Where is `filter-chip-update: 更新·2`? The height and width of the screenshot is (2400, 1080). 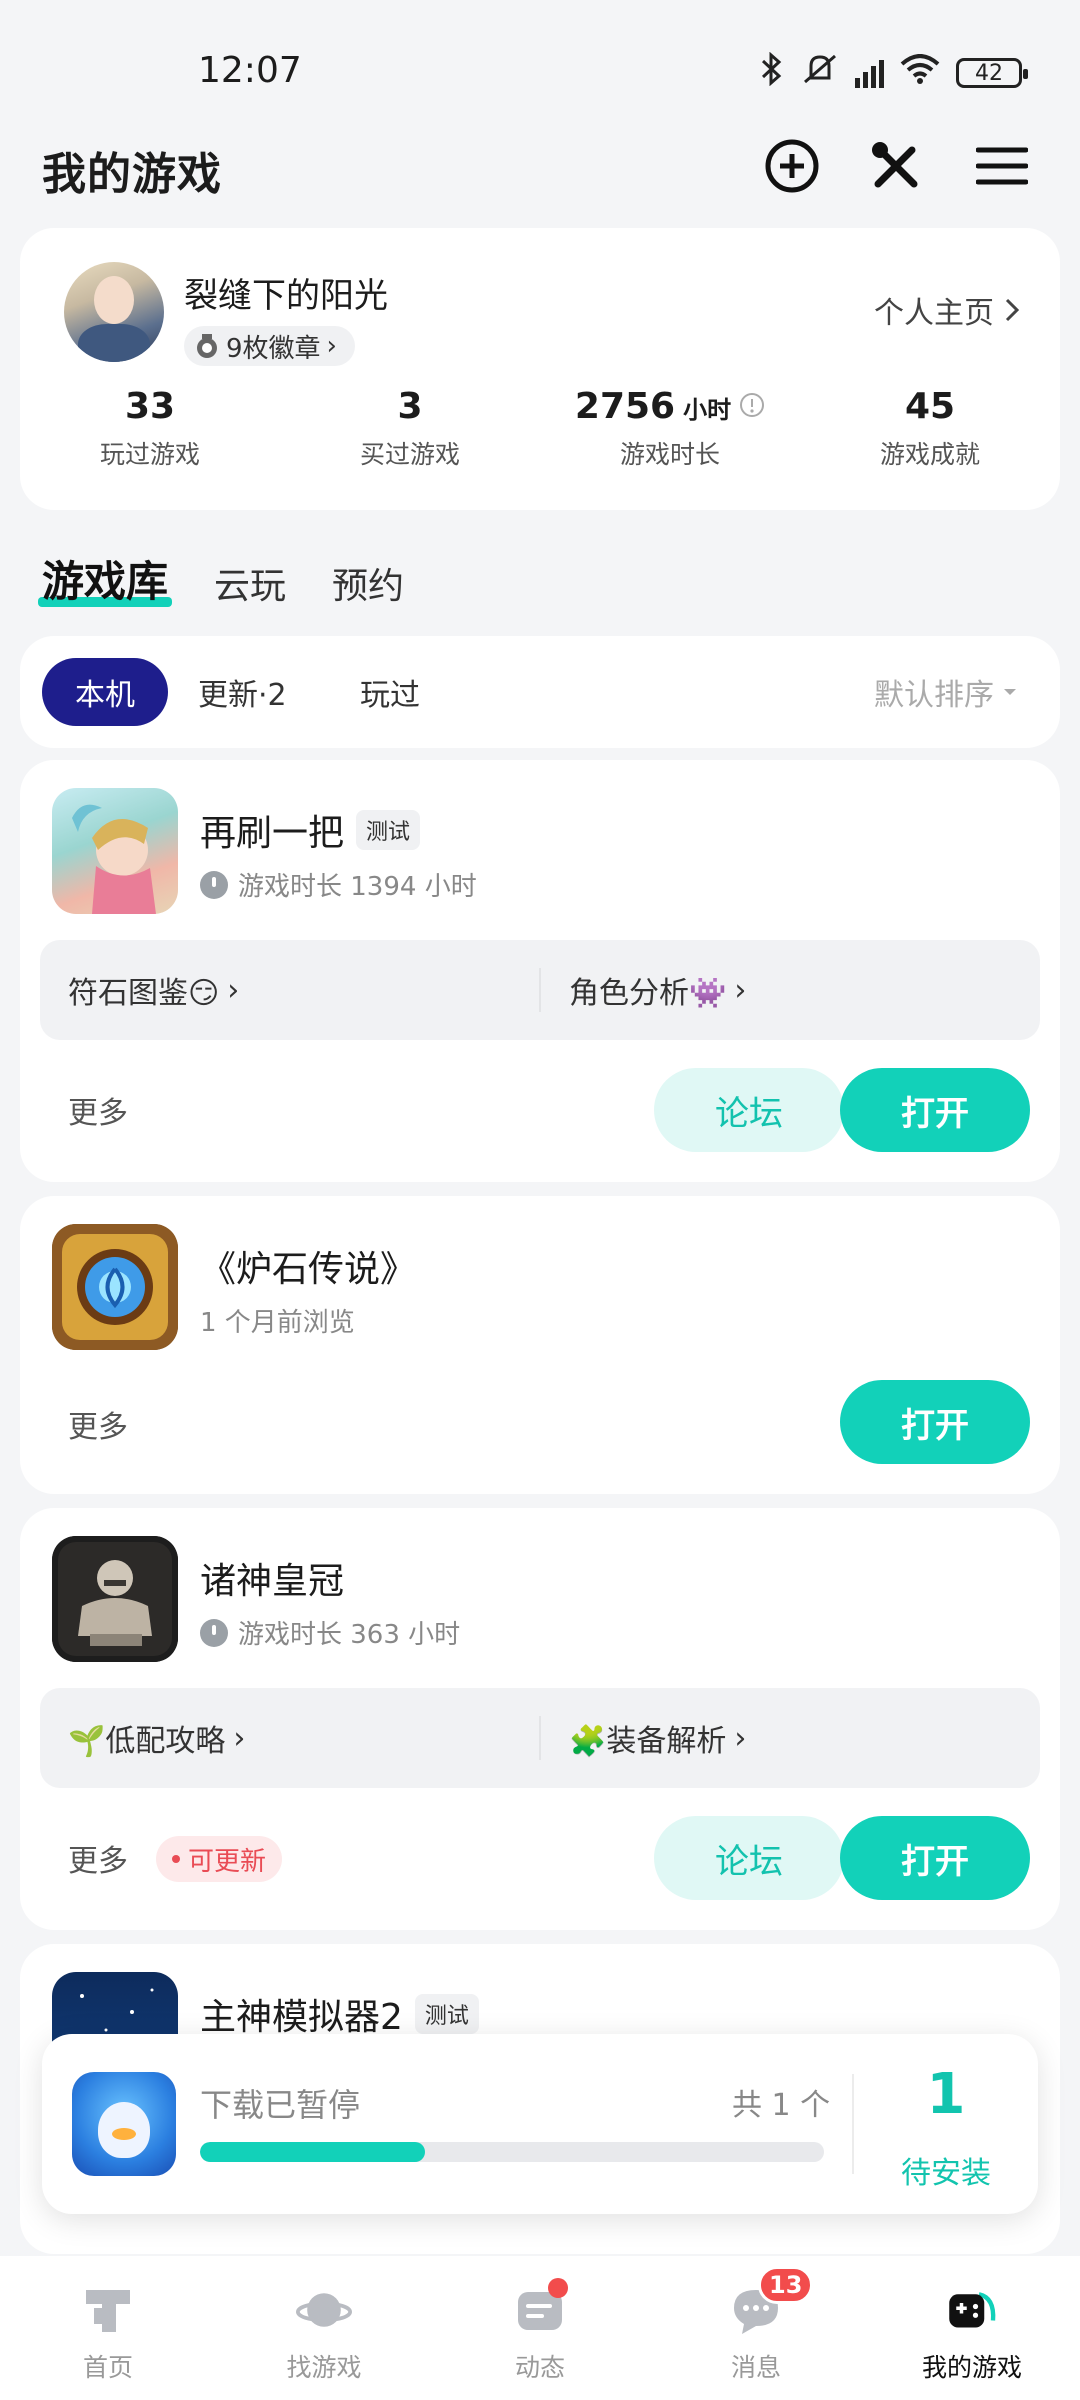
filter-chip-update: 更新·2 is located at coordinates (242, 692).